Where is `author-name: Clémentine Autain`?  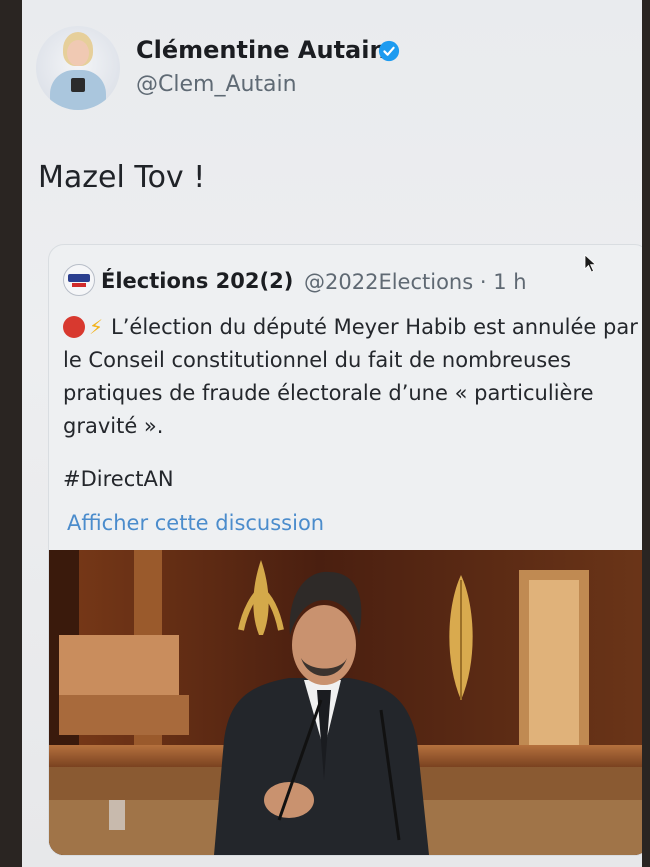 author-name: Clémentine Autain is located at coordinates (261, 50).